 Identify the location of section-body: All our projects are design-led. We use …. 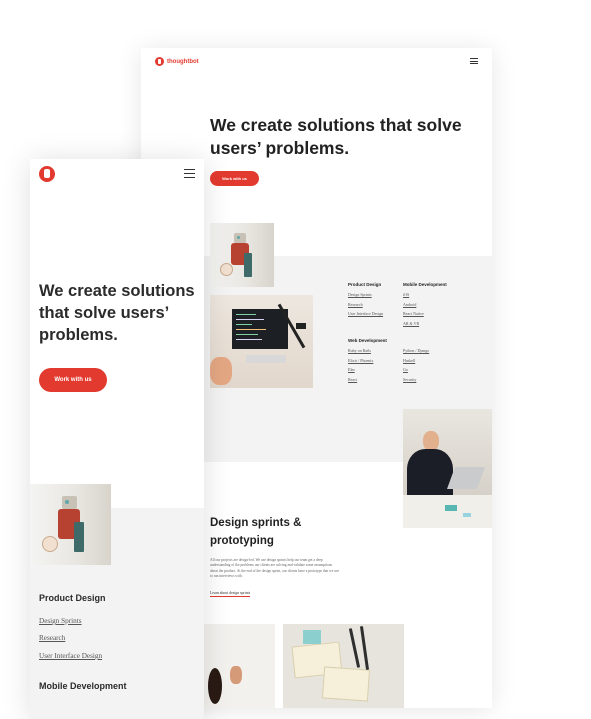
(275, 568).